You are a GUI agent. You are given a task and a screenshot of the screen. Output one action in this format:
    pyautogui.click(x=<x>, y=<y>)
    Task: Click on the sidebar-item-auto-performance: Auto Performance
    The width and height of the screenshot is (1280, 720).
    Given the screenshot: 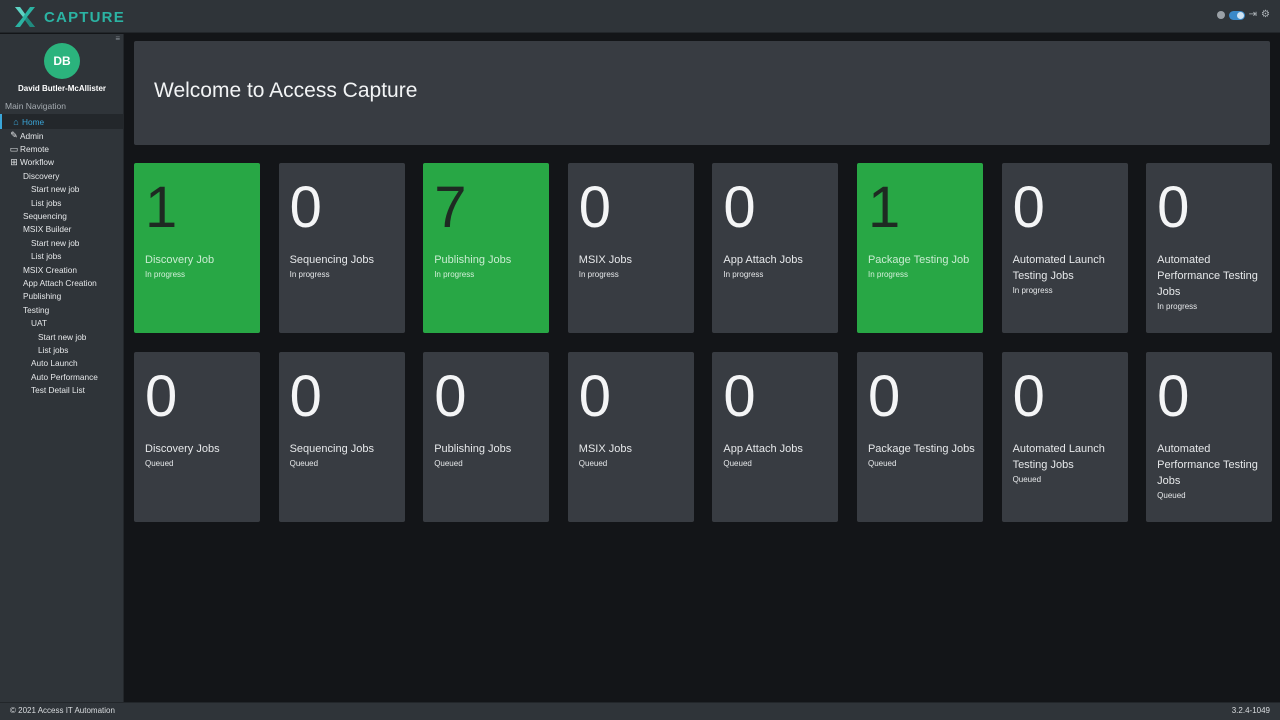 What is the action you would take?
    pyautogui.click(x=62, y=376)
    